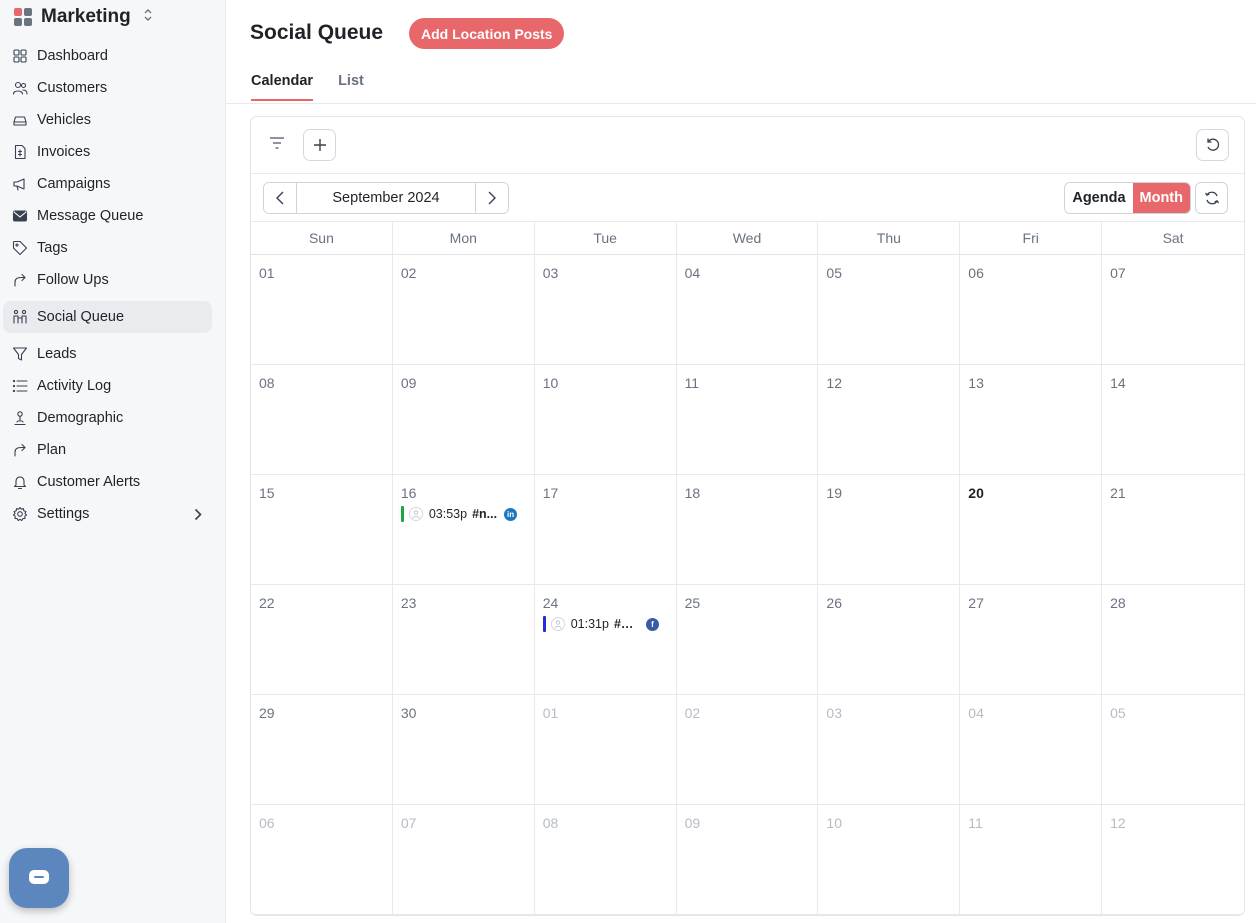 This screenshot has height=923, width=1256. Describe the element at coordinates (976, 603) in the screenshot. I see `day-number: 27` at that location.